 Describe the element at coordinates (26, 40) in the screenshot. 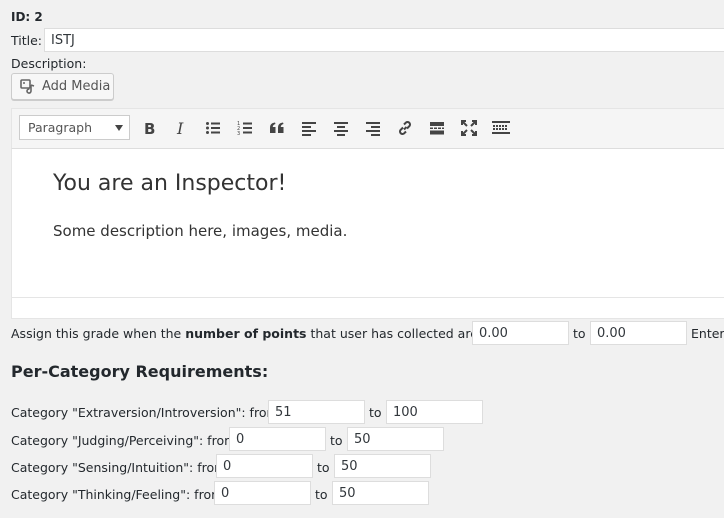

I see `title-label: Title:` at that location.